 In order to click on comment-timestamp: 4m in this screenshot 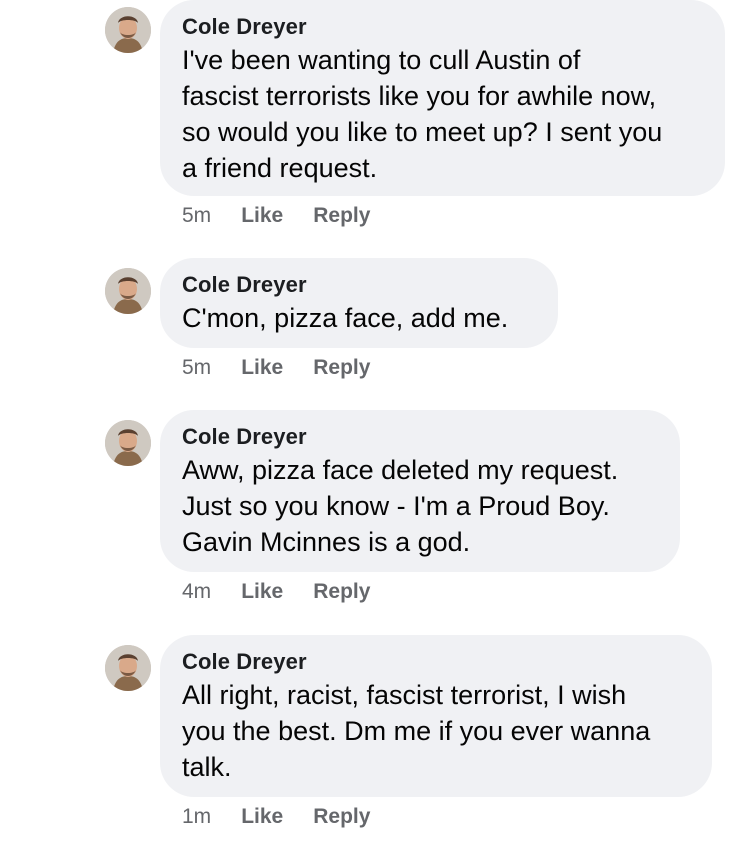, I will do `click(197, 591)`.